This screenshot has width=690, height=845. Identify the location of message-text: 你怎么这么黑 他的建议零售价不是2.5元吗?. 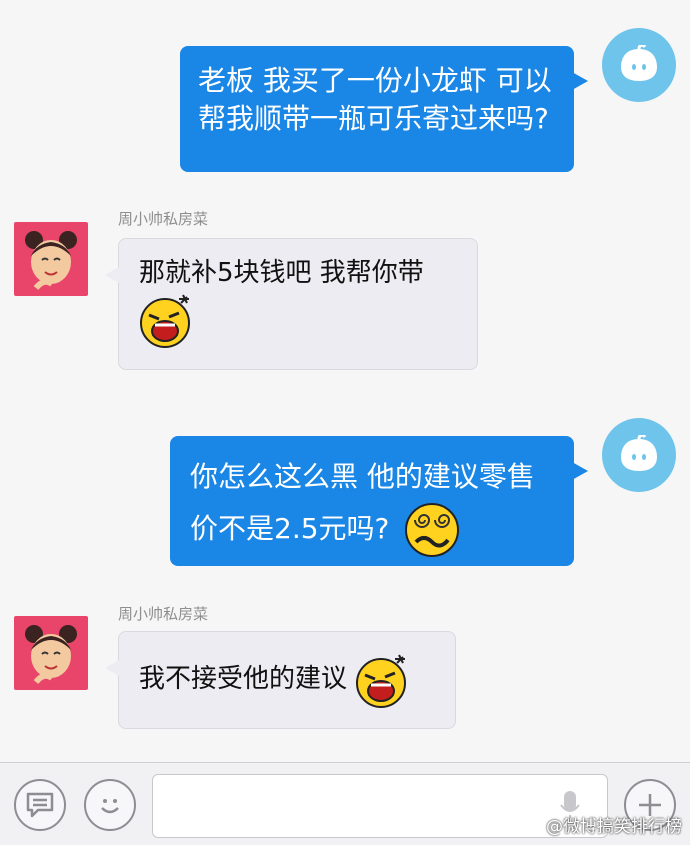
(362, 502).